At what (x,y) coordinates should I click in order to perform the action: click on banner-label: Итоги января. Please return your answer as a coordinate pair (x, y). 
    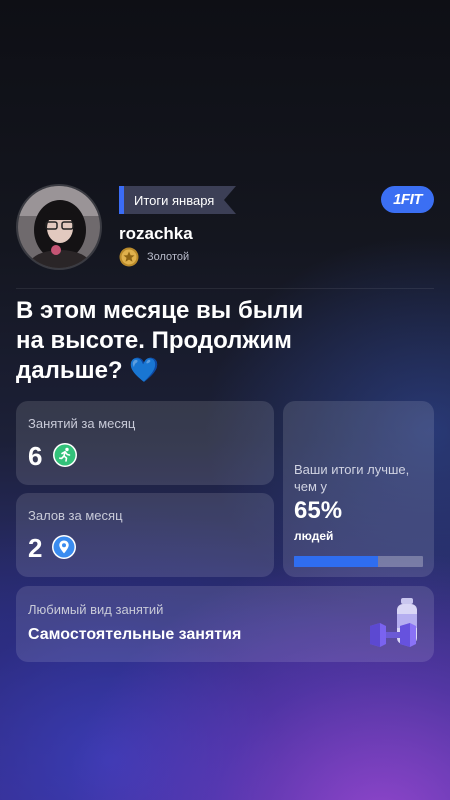
    Looking at the image, I should click on (174, 200).